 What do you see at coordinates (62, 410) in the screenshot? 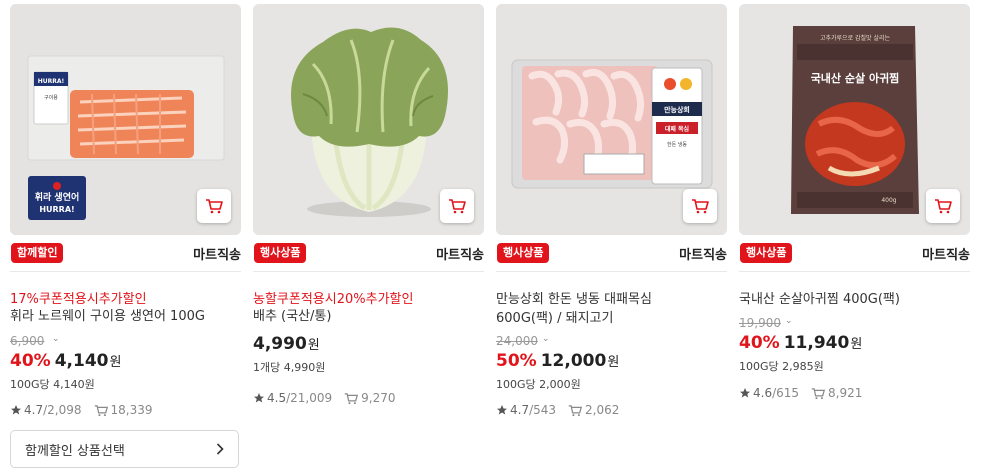
I see `review-count: /2,098` at bounding box center [62, 410].